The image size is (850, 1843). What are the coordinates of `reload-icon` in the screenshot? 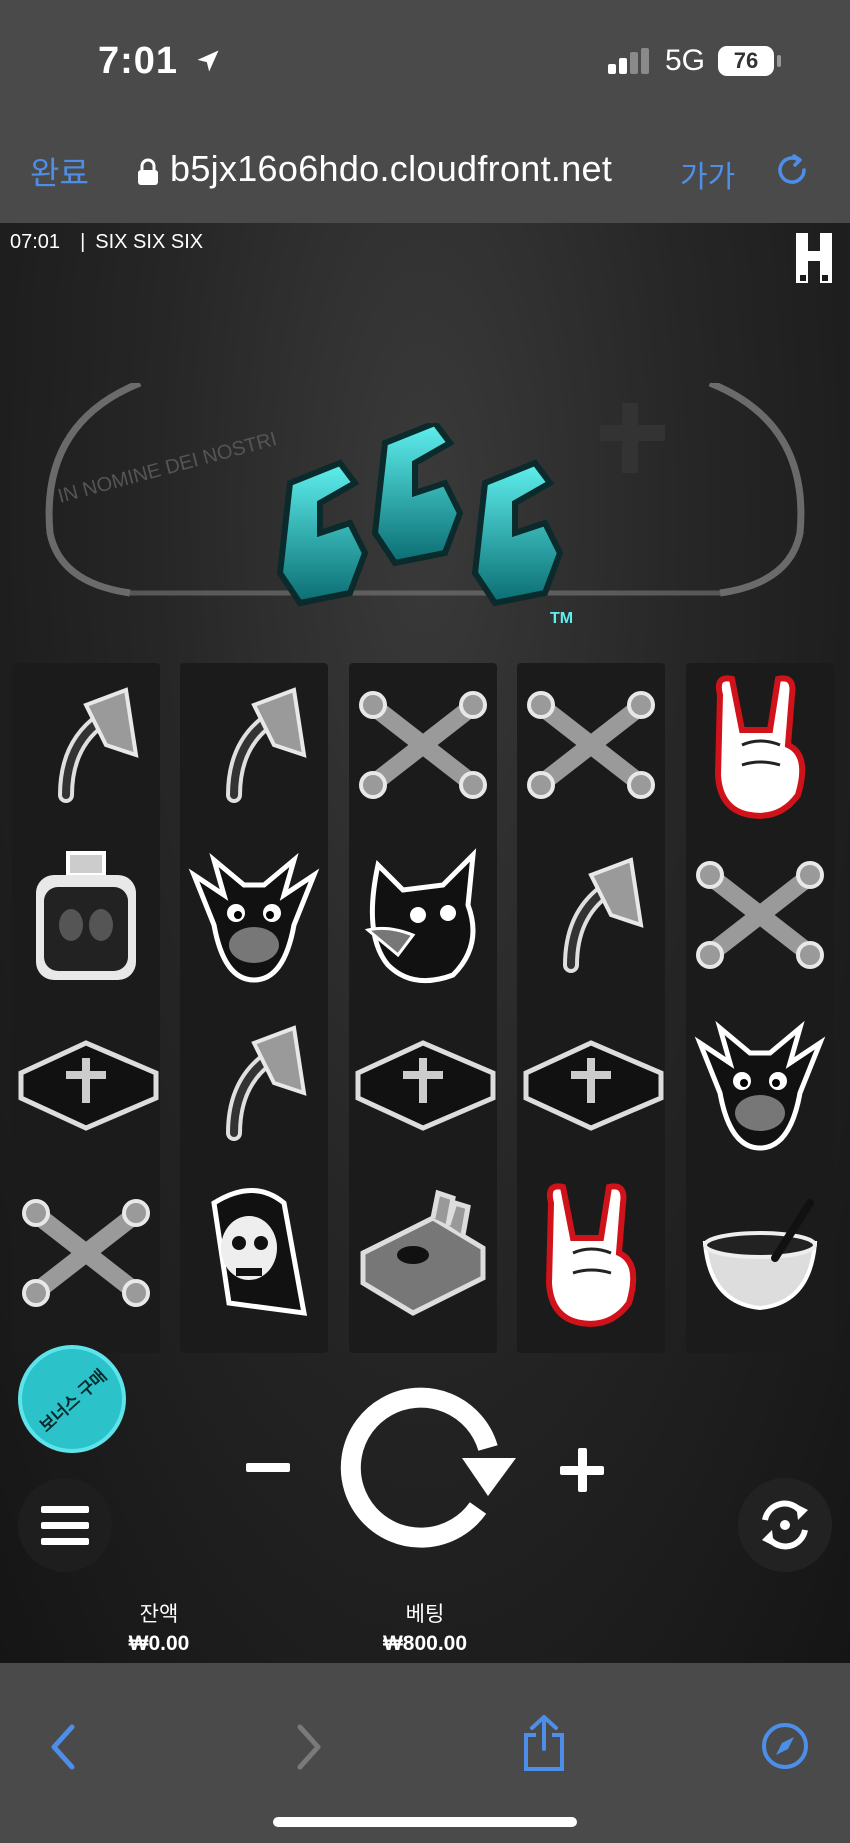 It's located at (792, 170).